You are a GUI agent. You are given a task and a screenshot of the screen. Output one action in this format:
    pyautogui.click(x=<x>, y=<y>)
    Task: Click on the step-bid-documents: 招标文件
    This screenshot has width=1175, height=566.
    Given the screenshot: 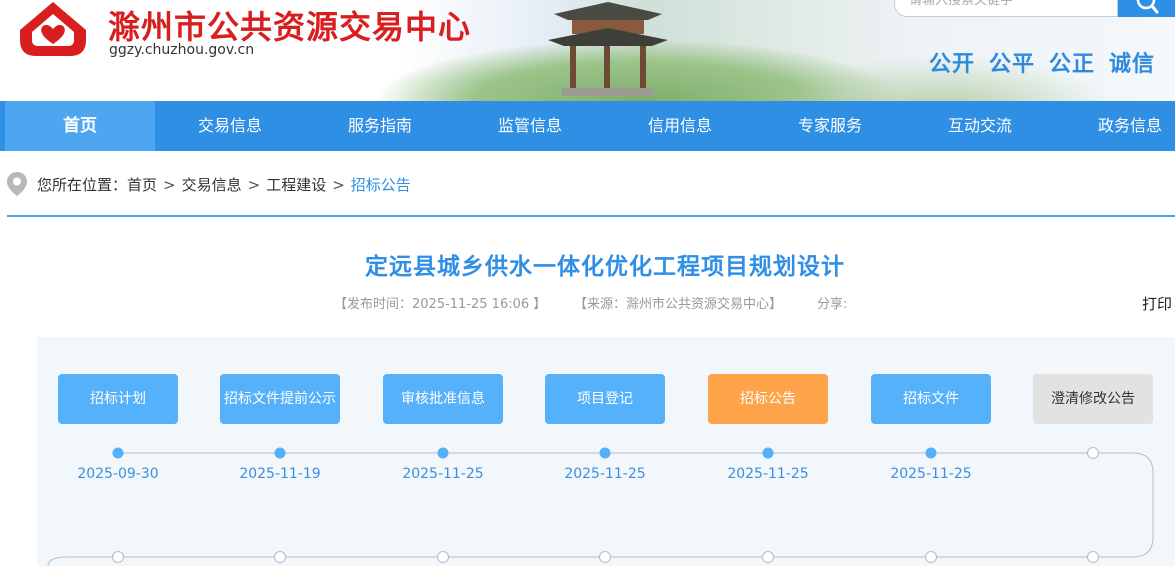 What is the action you would take?
    pyautogui.click(x=931, y=399)
    